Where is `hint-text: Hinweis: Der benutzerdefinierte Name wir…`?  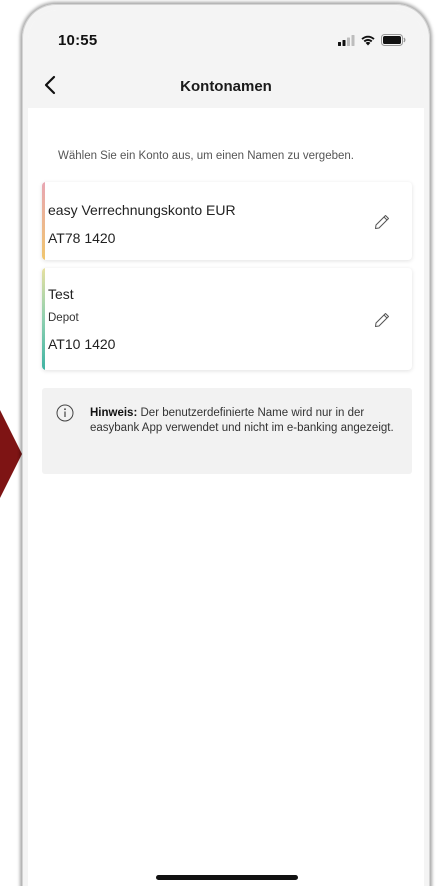 hint-text: Hinweis: Der benutzerdefinierte Name wir… is located at coordinates (242, 420).